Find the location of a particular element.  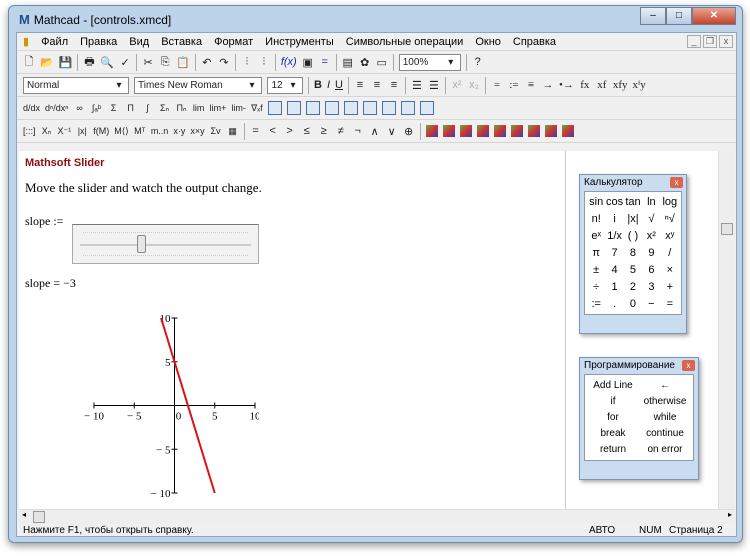

boolean-toolbar-icon is located at coordinates (369, 108).